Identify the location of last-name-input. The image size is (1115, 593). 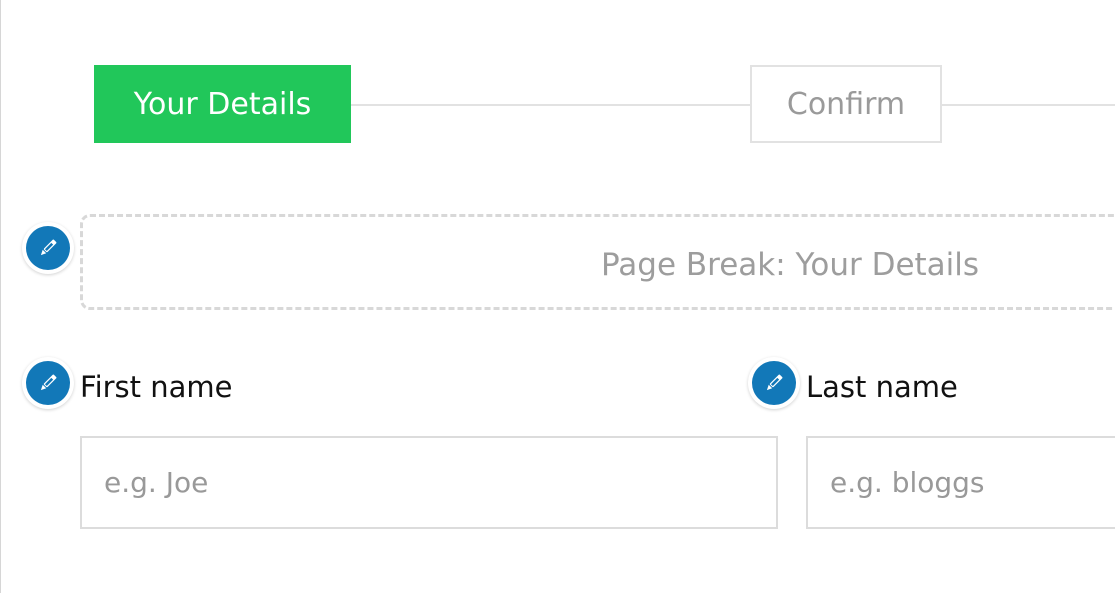
(960, 482).